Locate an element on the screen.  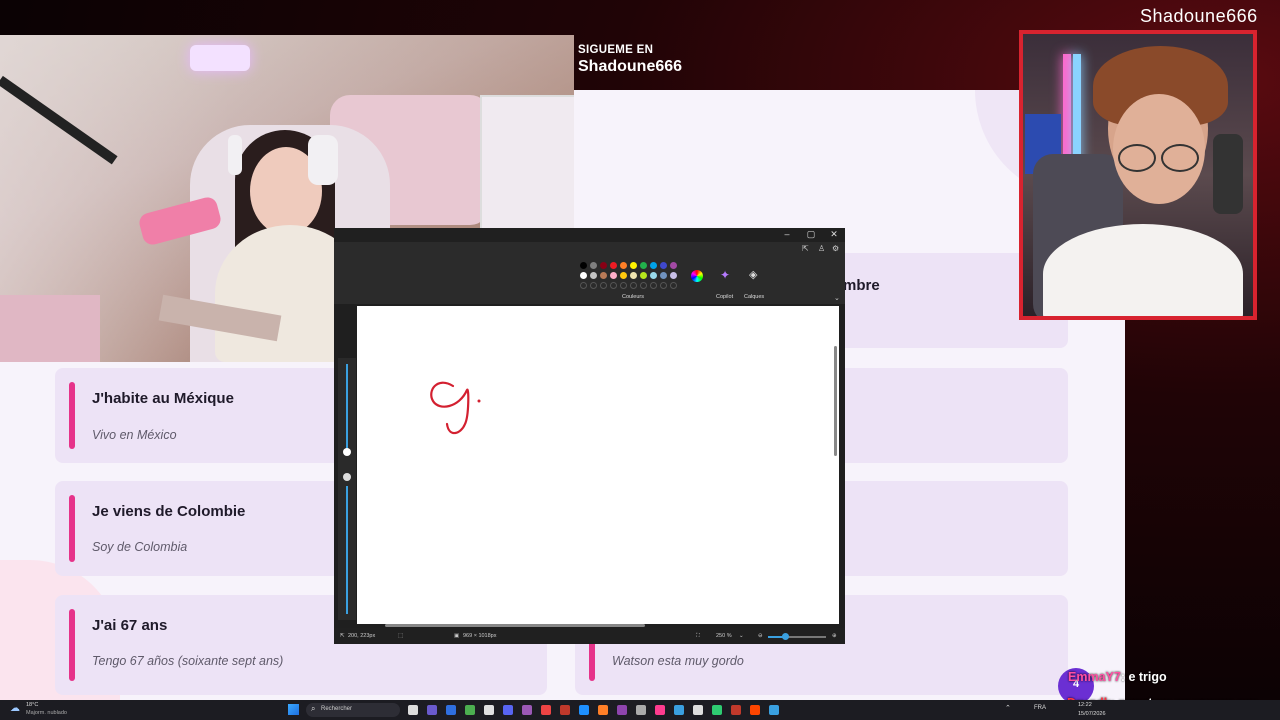
card-title: Je viens de Colombie is located at coordinates (169, 511).